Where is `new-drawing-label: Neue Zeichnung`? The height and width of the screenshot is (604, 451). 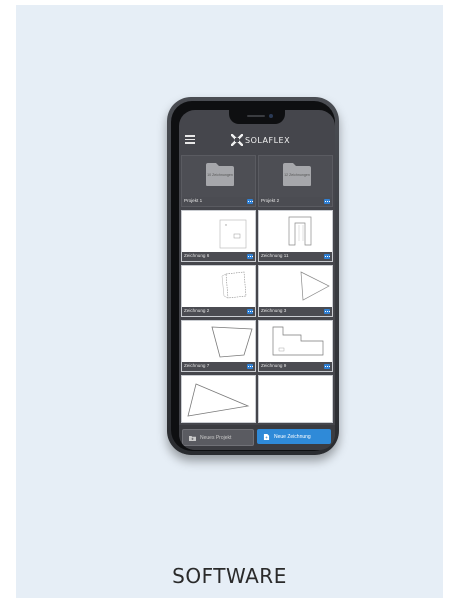
new-drawing-label: Neue Zeichnung is located at coordinates (292, 436).